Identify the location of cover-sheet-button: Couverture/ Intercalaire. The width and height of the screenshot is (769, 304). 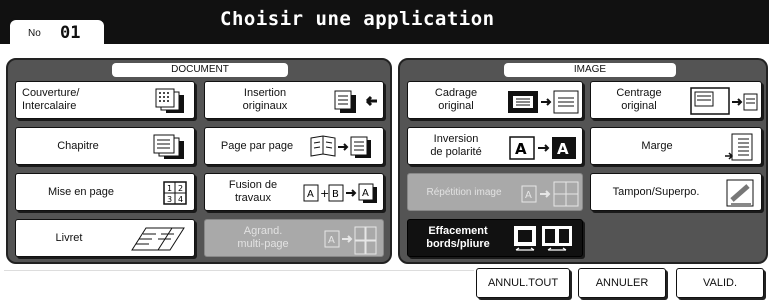
(105, 100).